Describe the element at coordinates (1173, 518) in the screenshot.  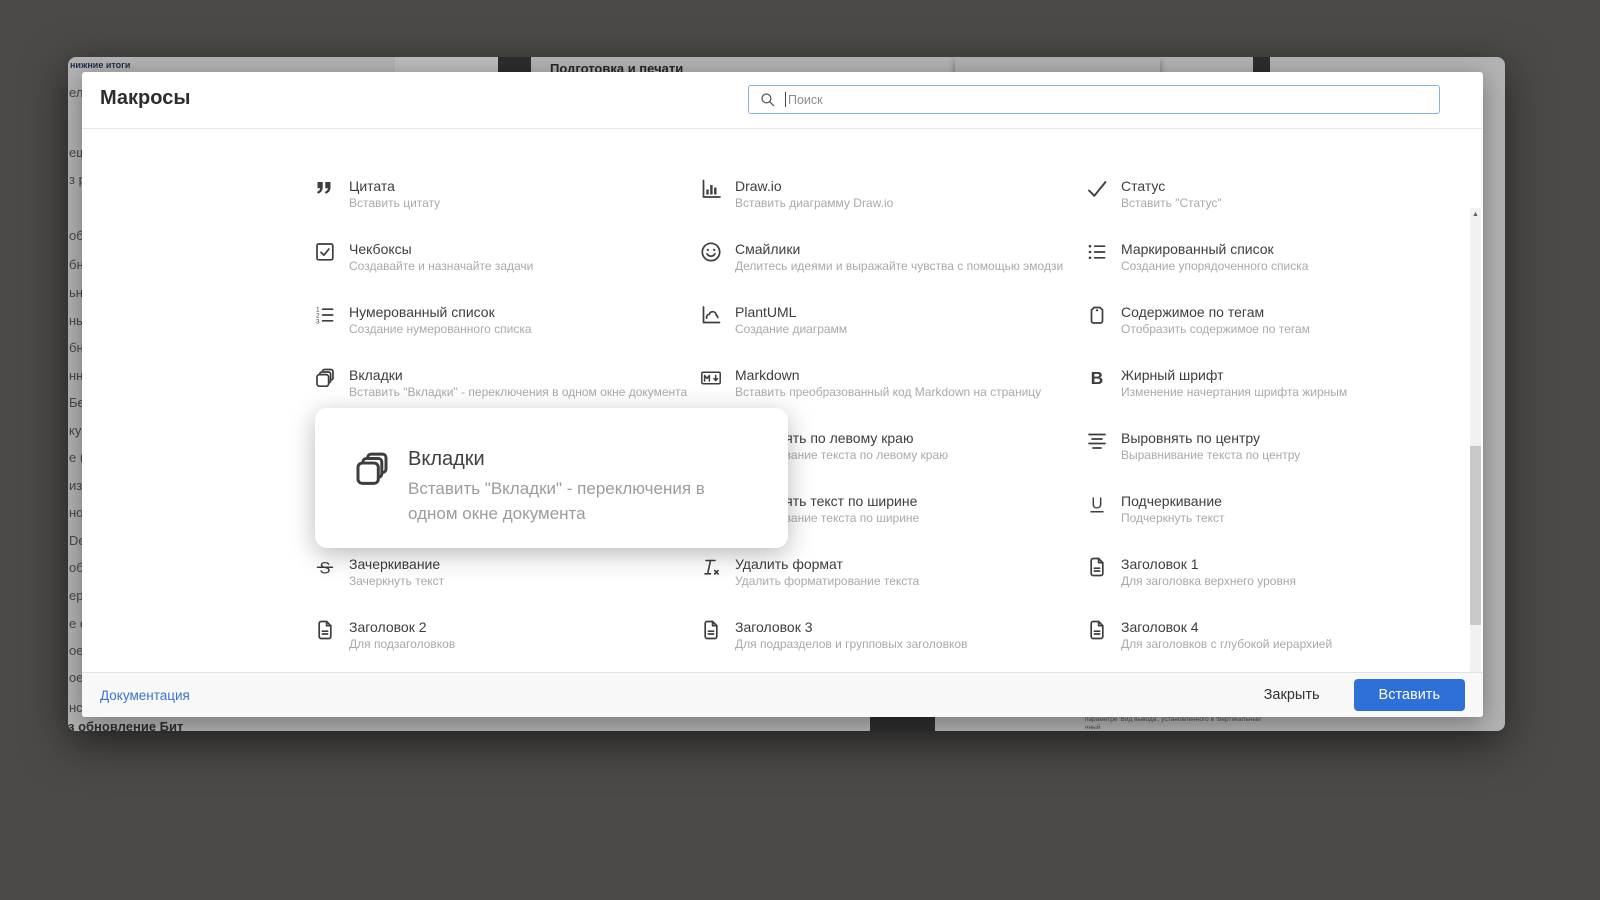
I see `macro-description: Подчеркнуть текст` at that location.